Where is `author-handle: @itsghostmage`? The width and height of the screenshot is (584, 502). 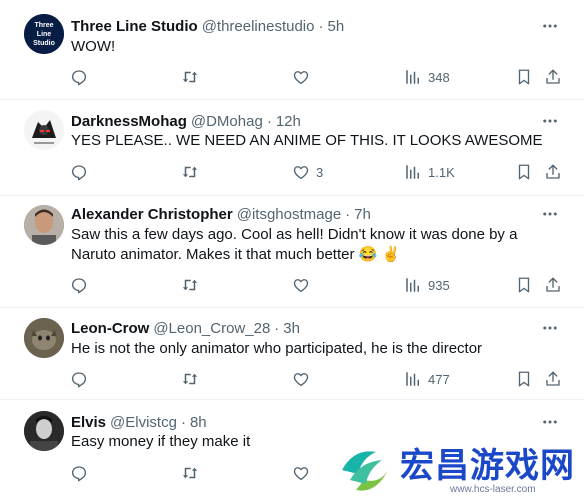
author-handle: @itsghostmage is located at coordinates (289, 214).